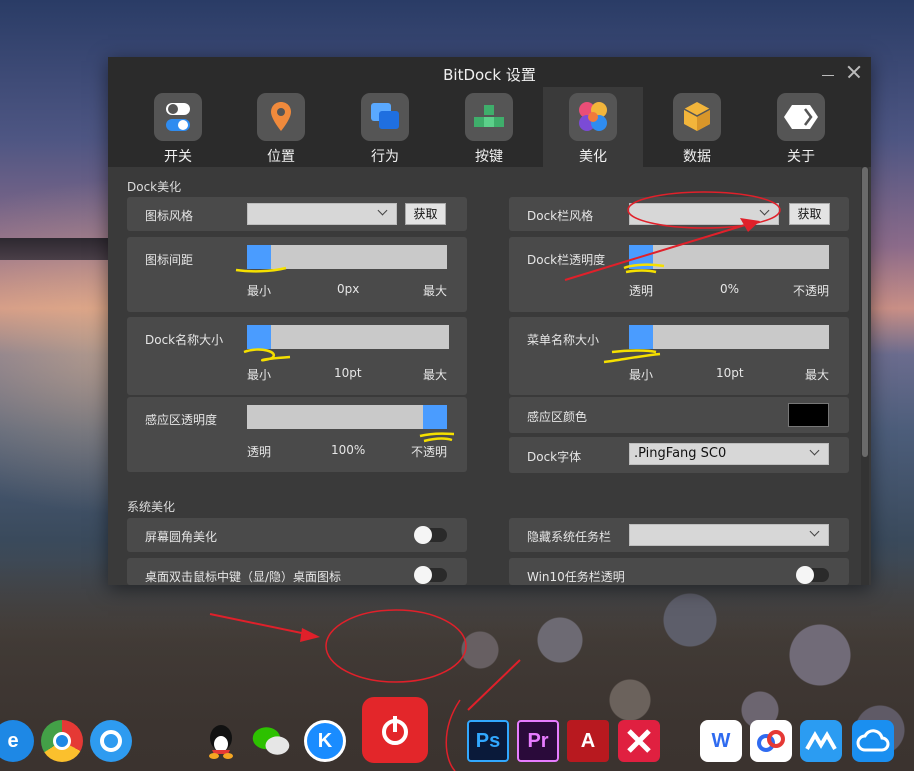  What do you see at coordinates (178, 117) in the screenshot?
I see `toggle-switches-icon` at bounding box center [178, 117].